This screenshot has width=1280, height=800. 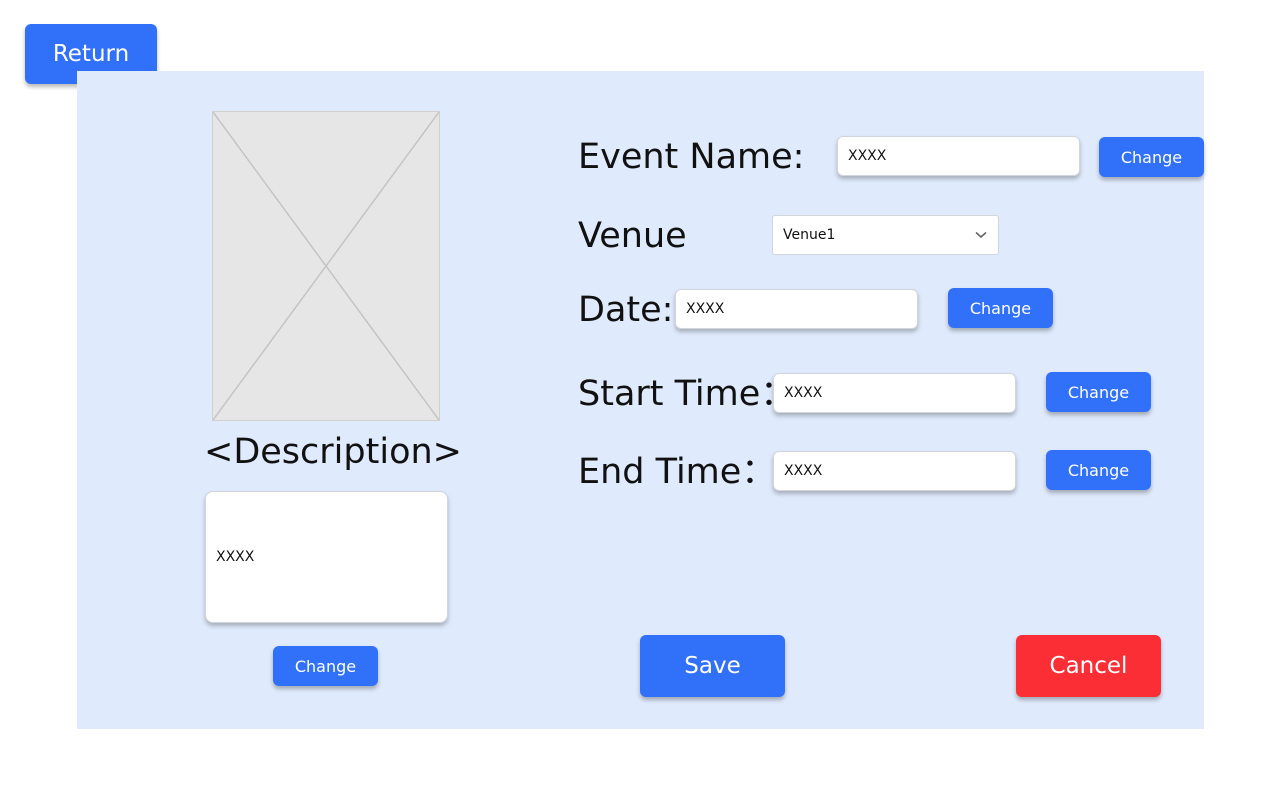 I want to click on date-input, so click(x=796, y=309).